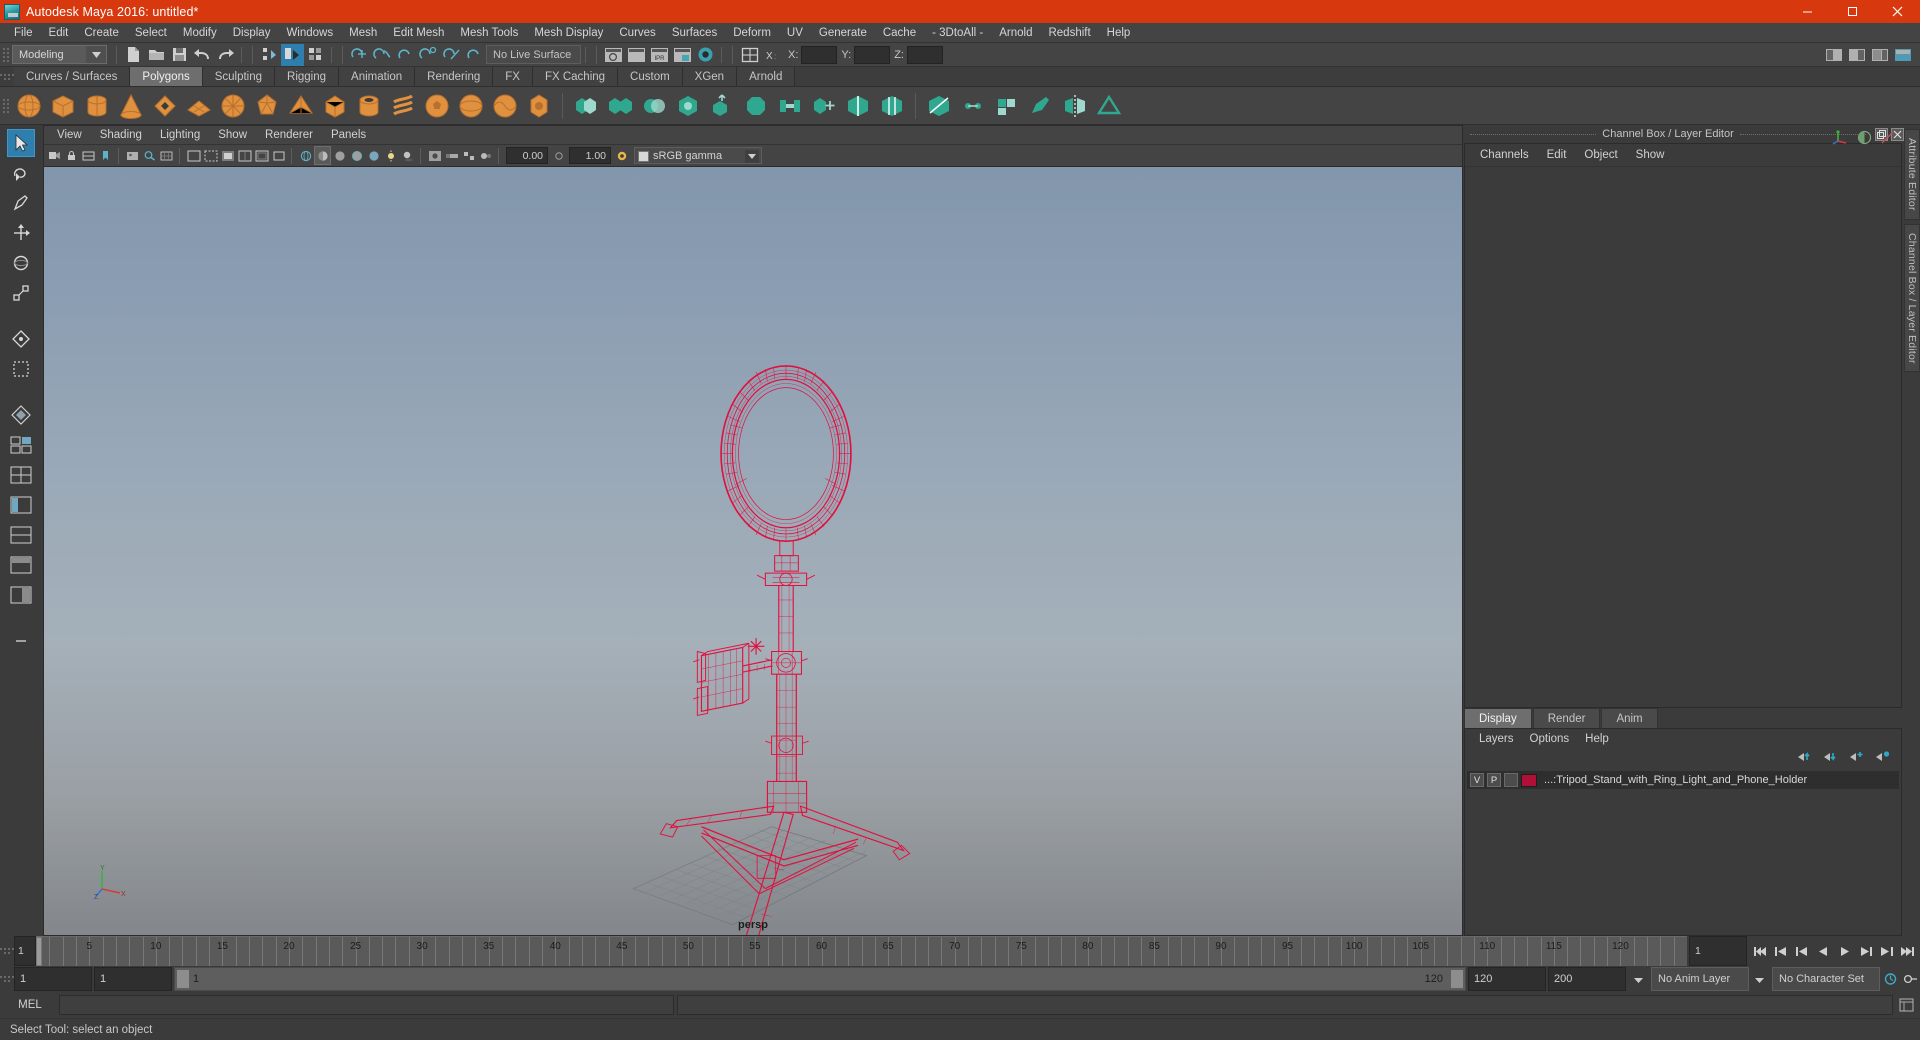  Describe the element at coordinates (193, 155) in the screenshot. I see `film-gate-icon` at that location.